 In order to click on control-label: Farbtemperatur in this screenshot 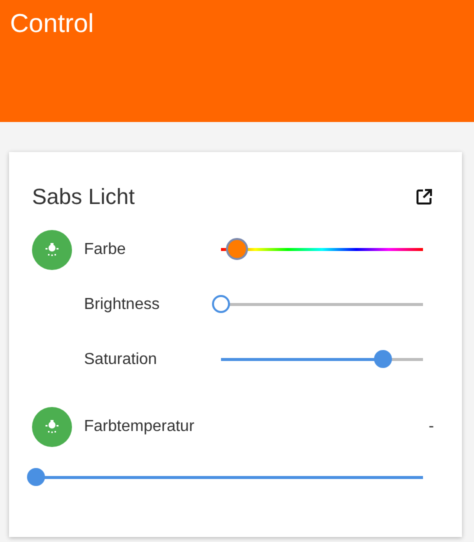, I will do `click(140, 427)`.